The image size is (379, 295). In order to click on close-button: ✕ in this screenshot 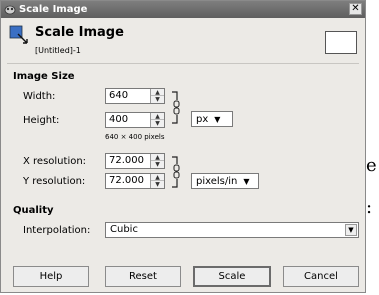, I will do `click(355, 9)`.